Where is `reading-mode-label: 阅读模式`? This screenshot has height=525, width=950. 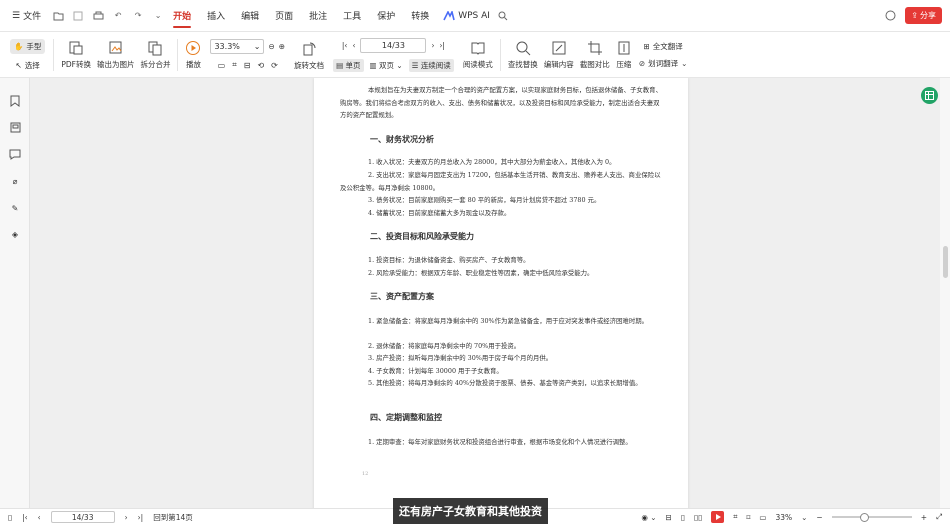 reading-mode-label: 阅读模式 is located at coordinates (477, 64).